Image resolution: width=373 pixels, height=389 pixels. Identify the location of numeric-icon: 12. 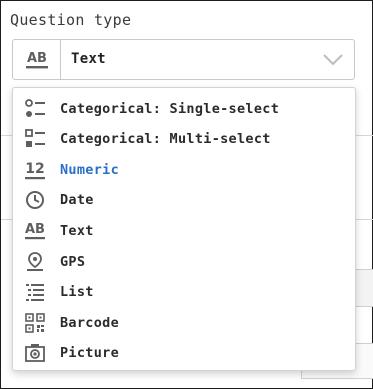
(35, 170).